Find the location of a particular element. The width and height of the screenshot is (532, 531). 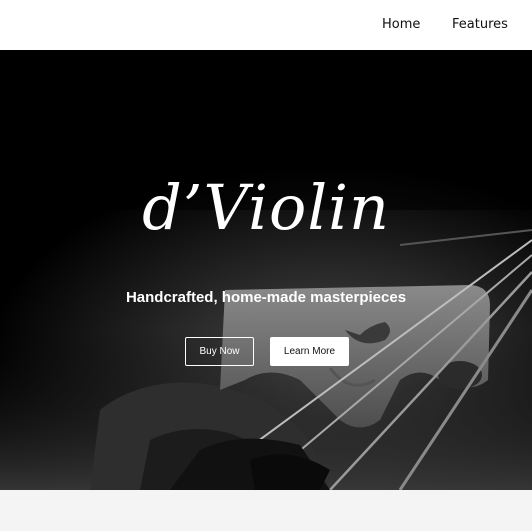

learn-more-button: Learn More is located at coordinates (309, 351).